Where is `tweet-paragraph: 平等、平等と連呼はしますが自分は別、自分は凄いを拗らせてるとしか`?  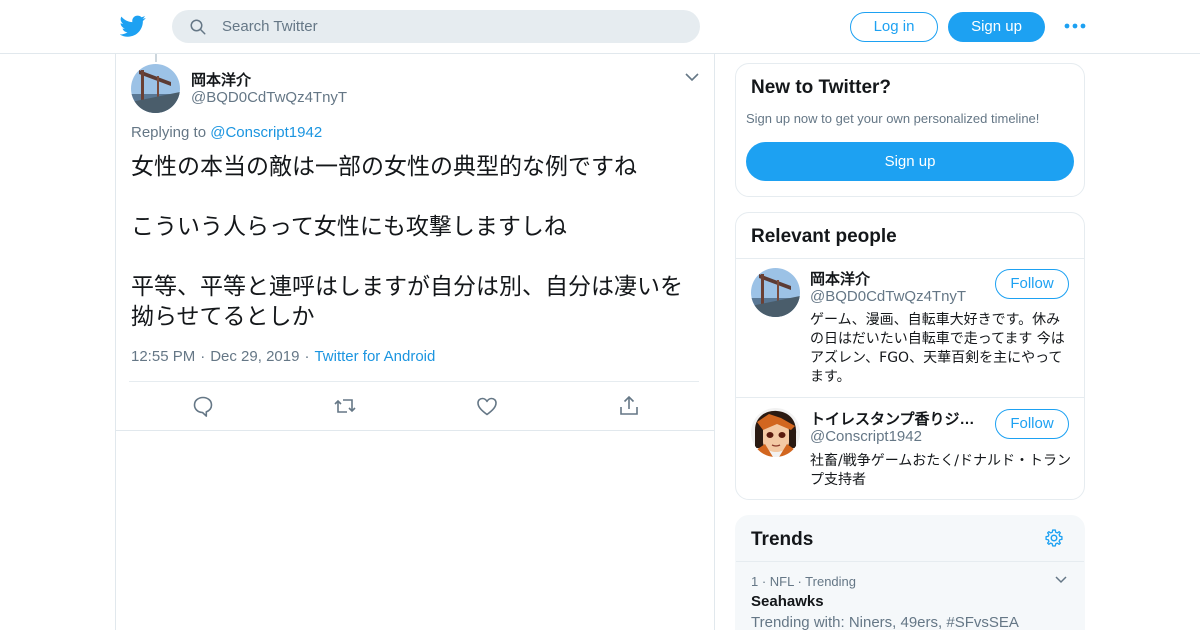 tweet-paragraph: 平等、平等と連呼はしますが自分は別、自分は凄いを拗らせてるとしか is located at coordinates (407, 302).